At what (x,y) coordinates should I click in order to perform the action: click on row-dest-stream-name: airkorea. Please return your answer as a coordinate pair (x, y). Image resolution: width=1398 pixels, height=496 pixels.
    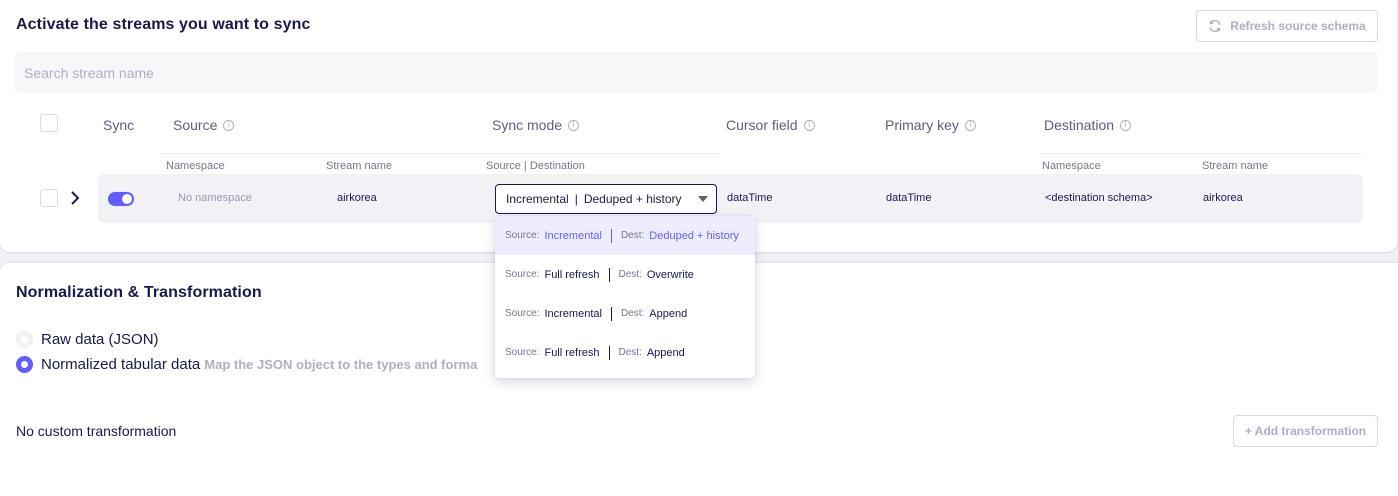
    Looking at the image, I should click on (1223, 198).